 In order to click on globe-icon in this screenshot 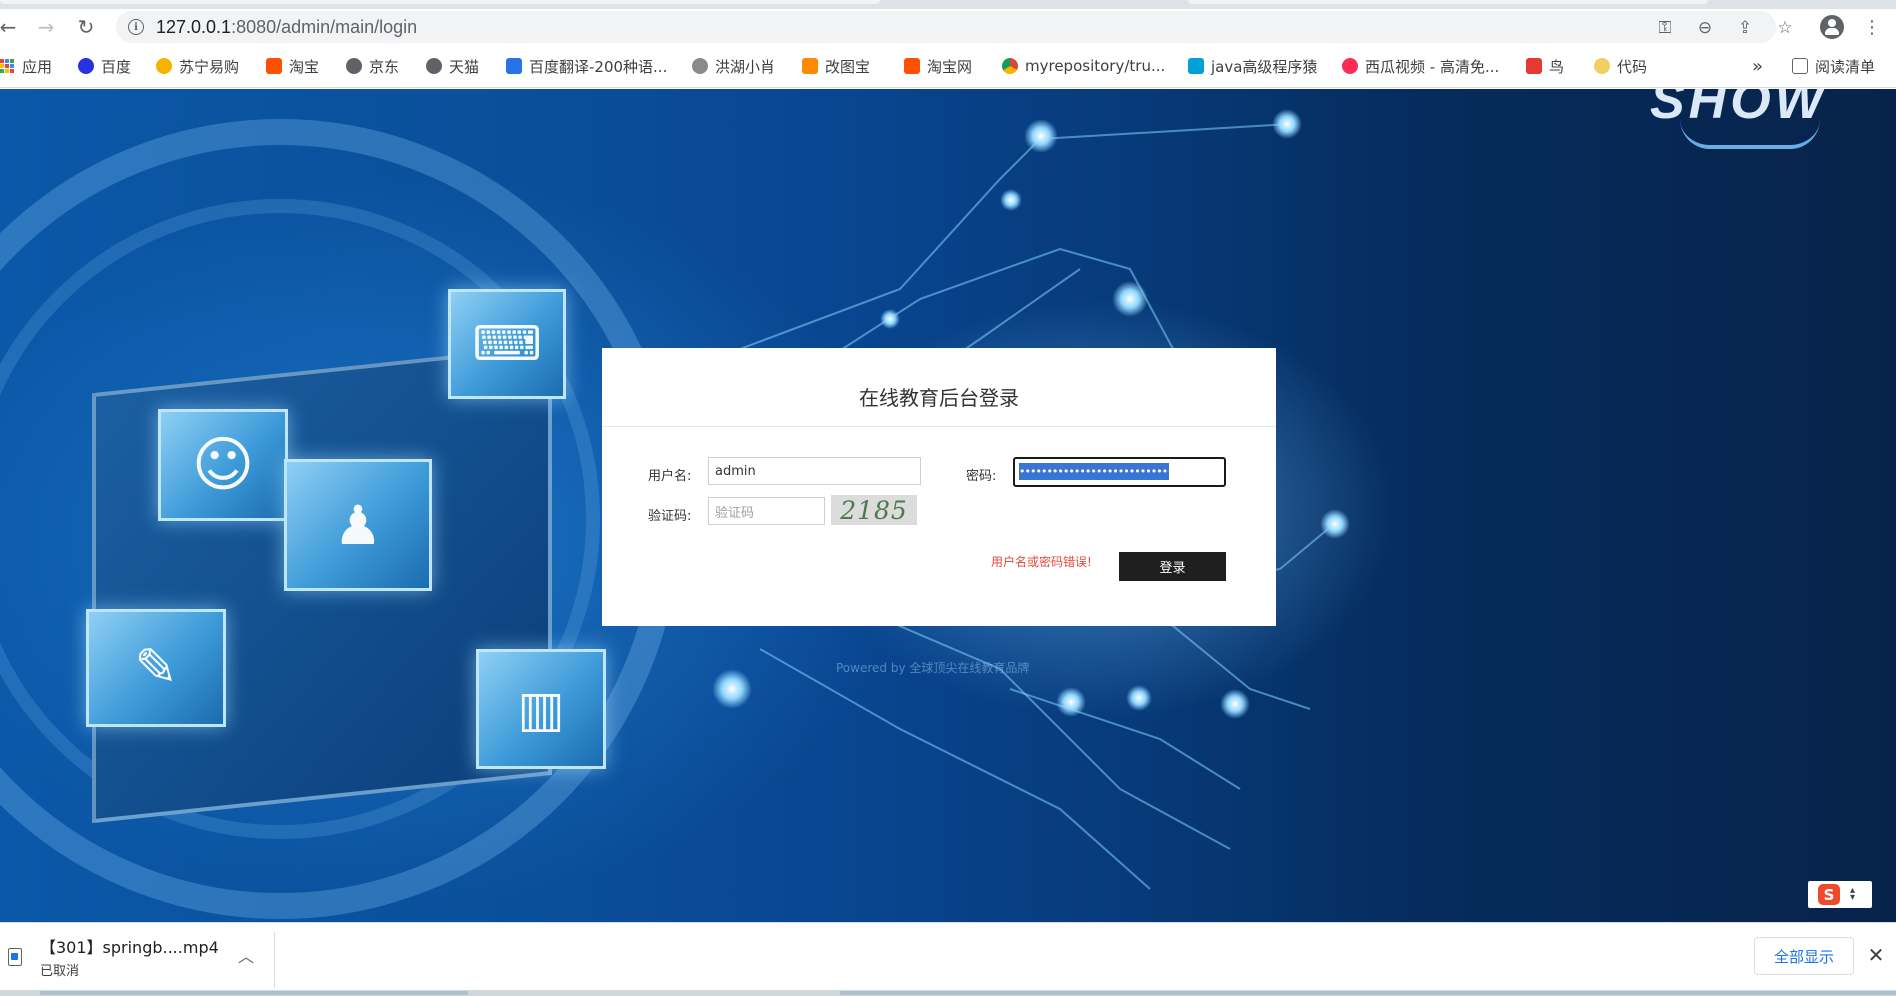, I will do `click(434, 66)`.